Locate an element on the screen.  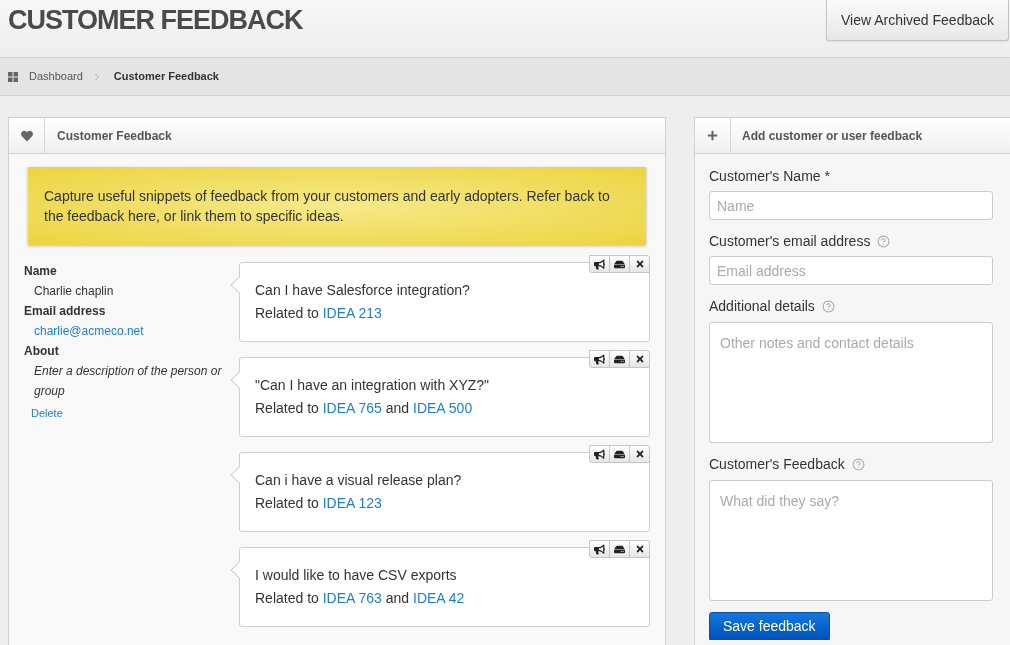
idea-link: IDEA 763 is located at coordinates (352, 598).